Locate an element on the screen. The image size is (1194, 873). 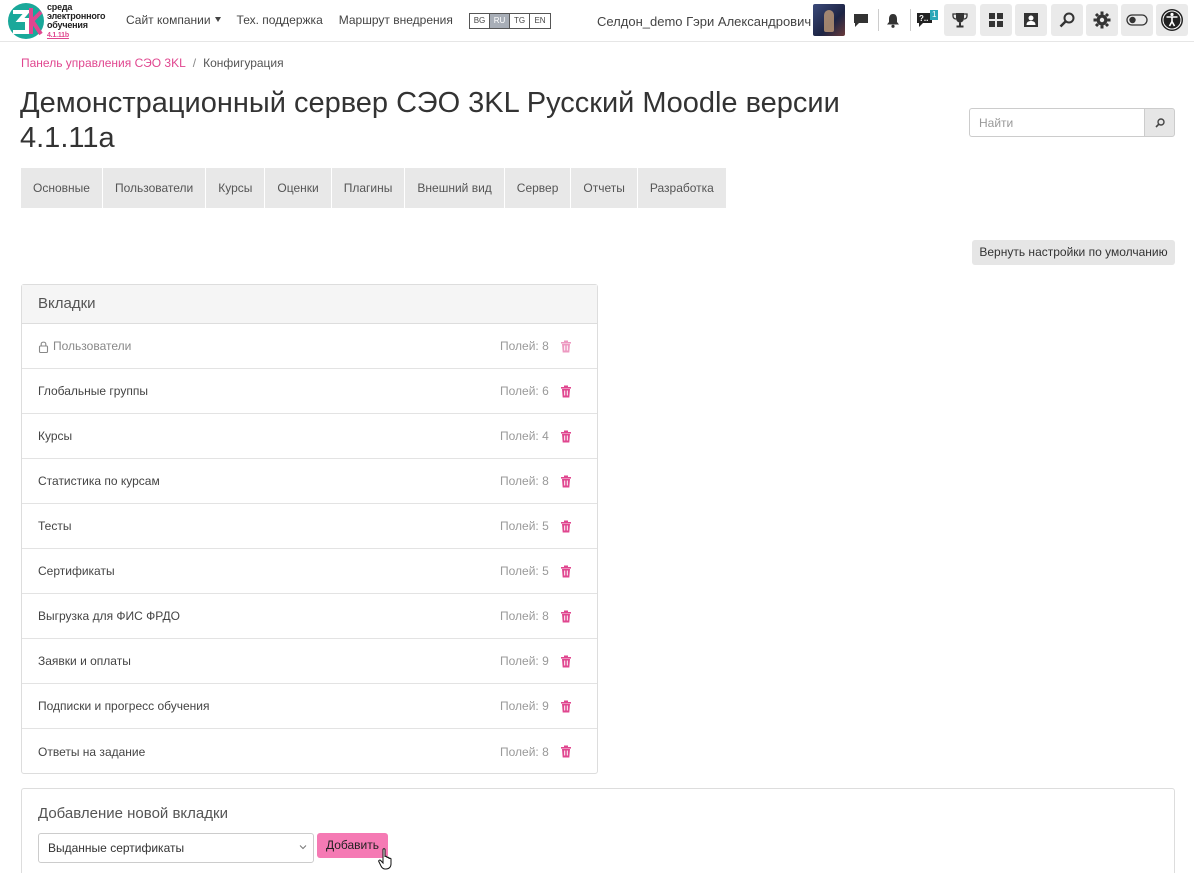
search-input is located at coordinates (1056, 122).